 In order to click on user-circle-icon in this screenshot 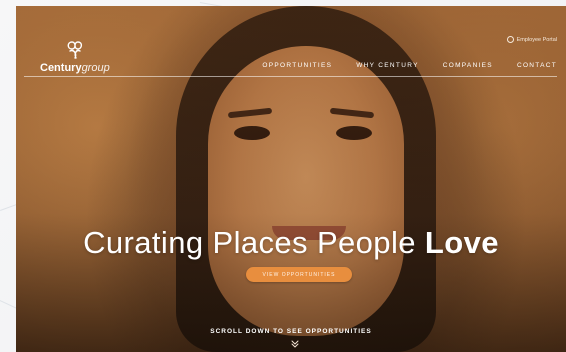, I will do `click(510, 39)`.